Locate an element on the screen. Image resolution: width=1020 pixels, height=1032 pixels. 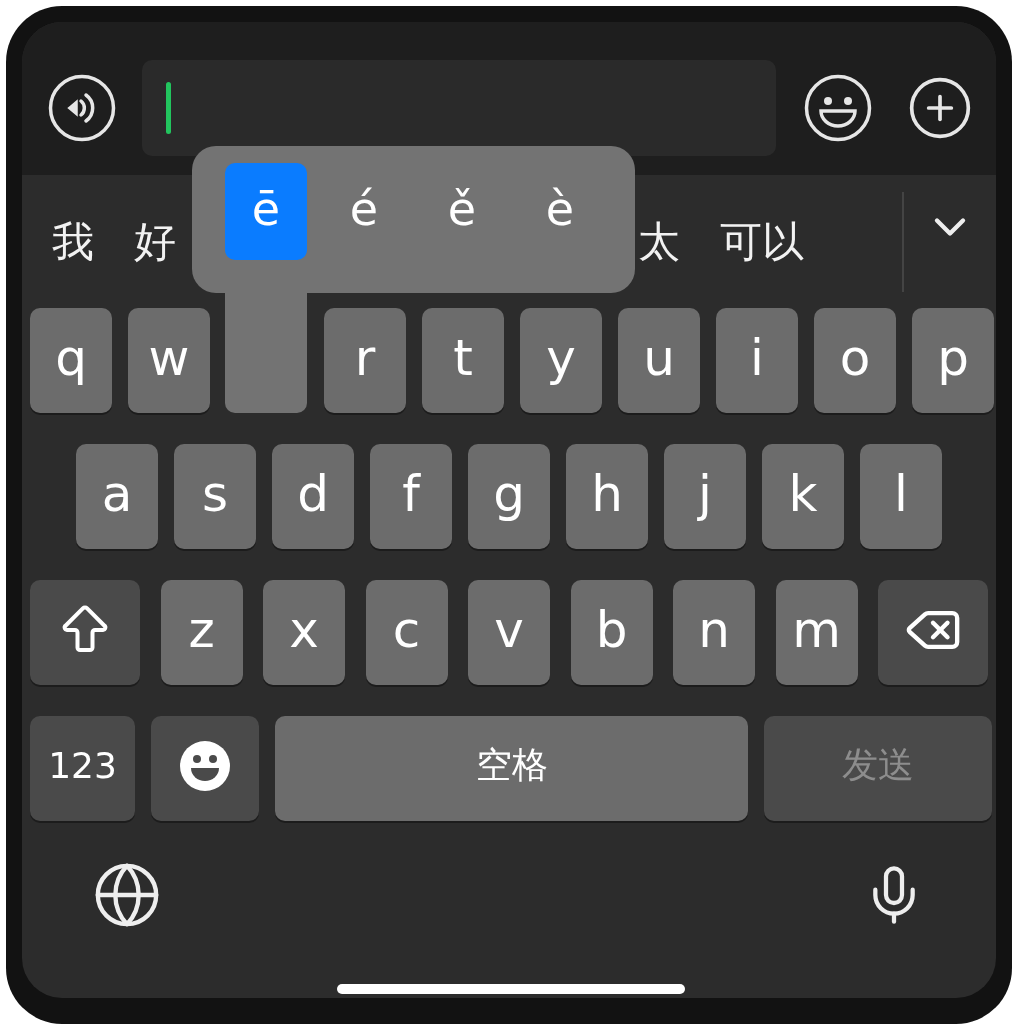
letter-key: j is located at coordinates (705, 496).